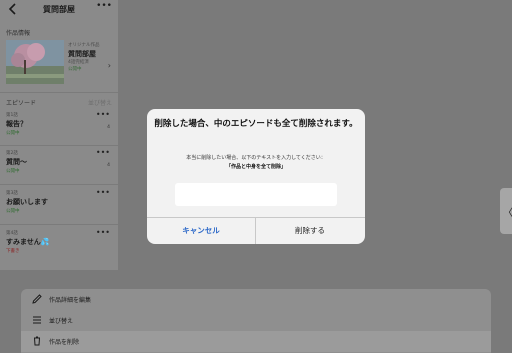  What do you see at coordinates (13, 251) in the screenshot?
I see `episode-status: 下書き` at bounding box center [13, 251].